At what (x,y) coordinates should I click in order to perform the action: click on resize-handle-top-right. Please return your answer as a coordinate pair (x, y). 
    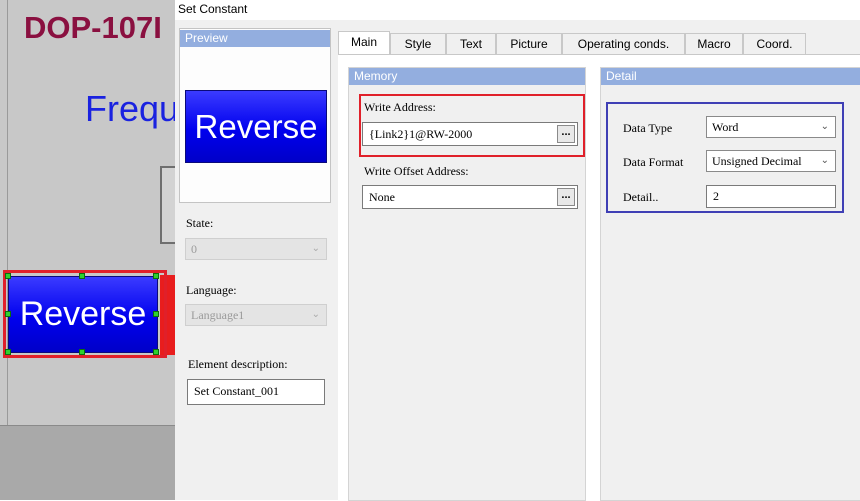
    Looking at the image, I should click on (156, 276).